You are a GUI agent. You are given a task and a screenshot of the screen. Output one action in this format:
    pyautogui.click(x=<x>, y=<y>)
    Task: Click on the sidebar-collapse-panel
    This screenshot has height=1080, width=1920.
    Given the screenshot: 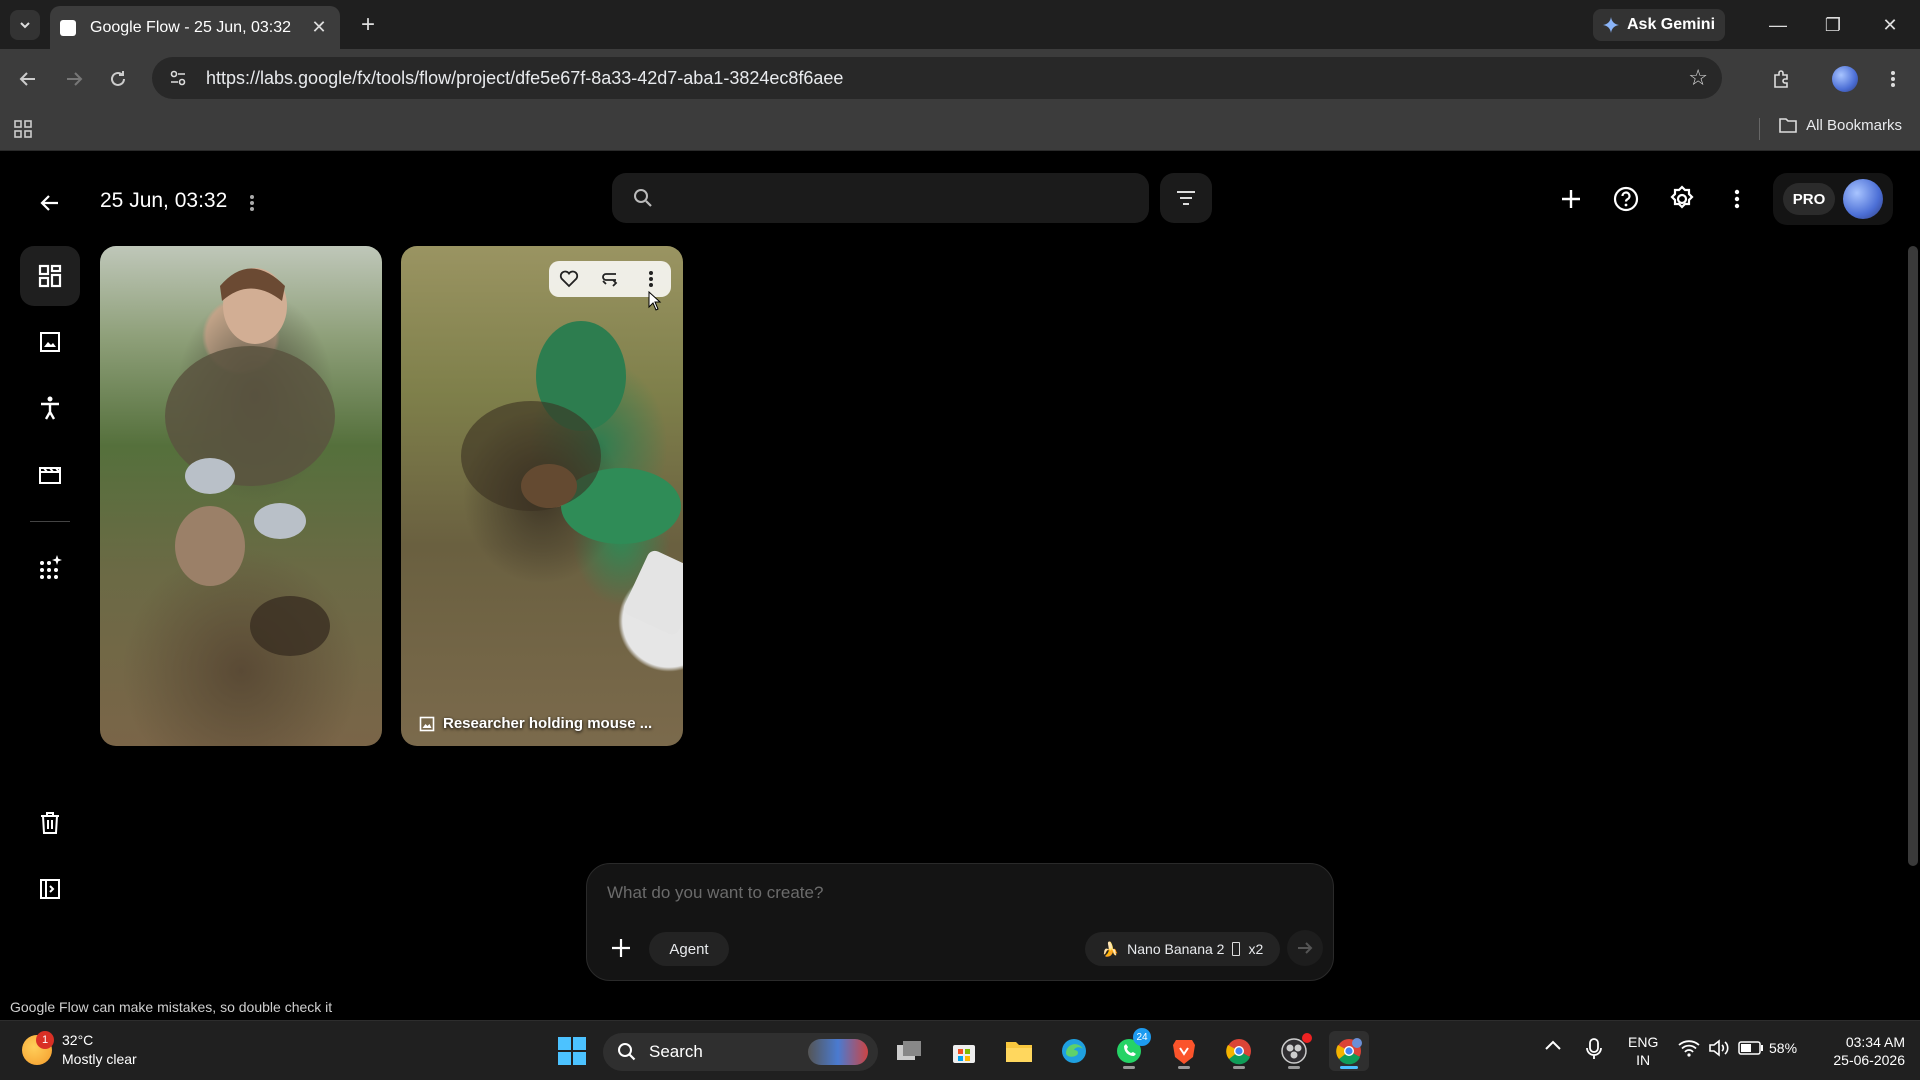 What is the action you would take?
    pyautogui.click(x=50, y=889)
    